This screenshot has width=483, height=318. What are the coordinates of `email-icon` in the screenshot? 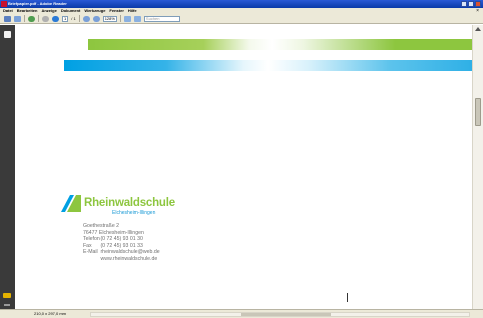 It's located at (17, 18).